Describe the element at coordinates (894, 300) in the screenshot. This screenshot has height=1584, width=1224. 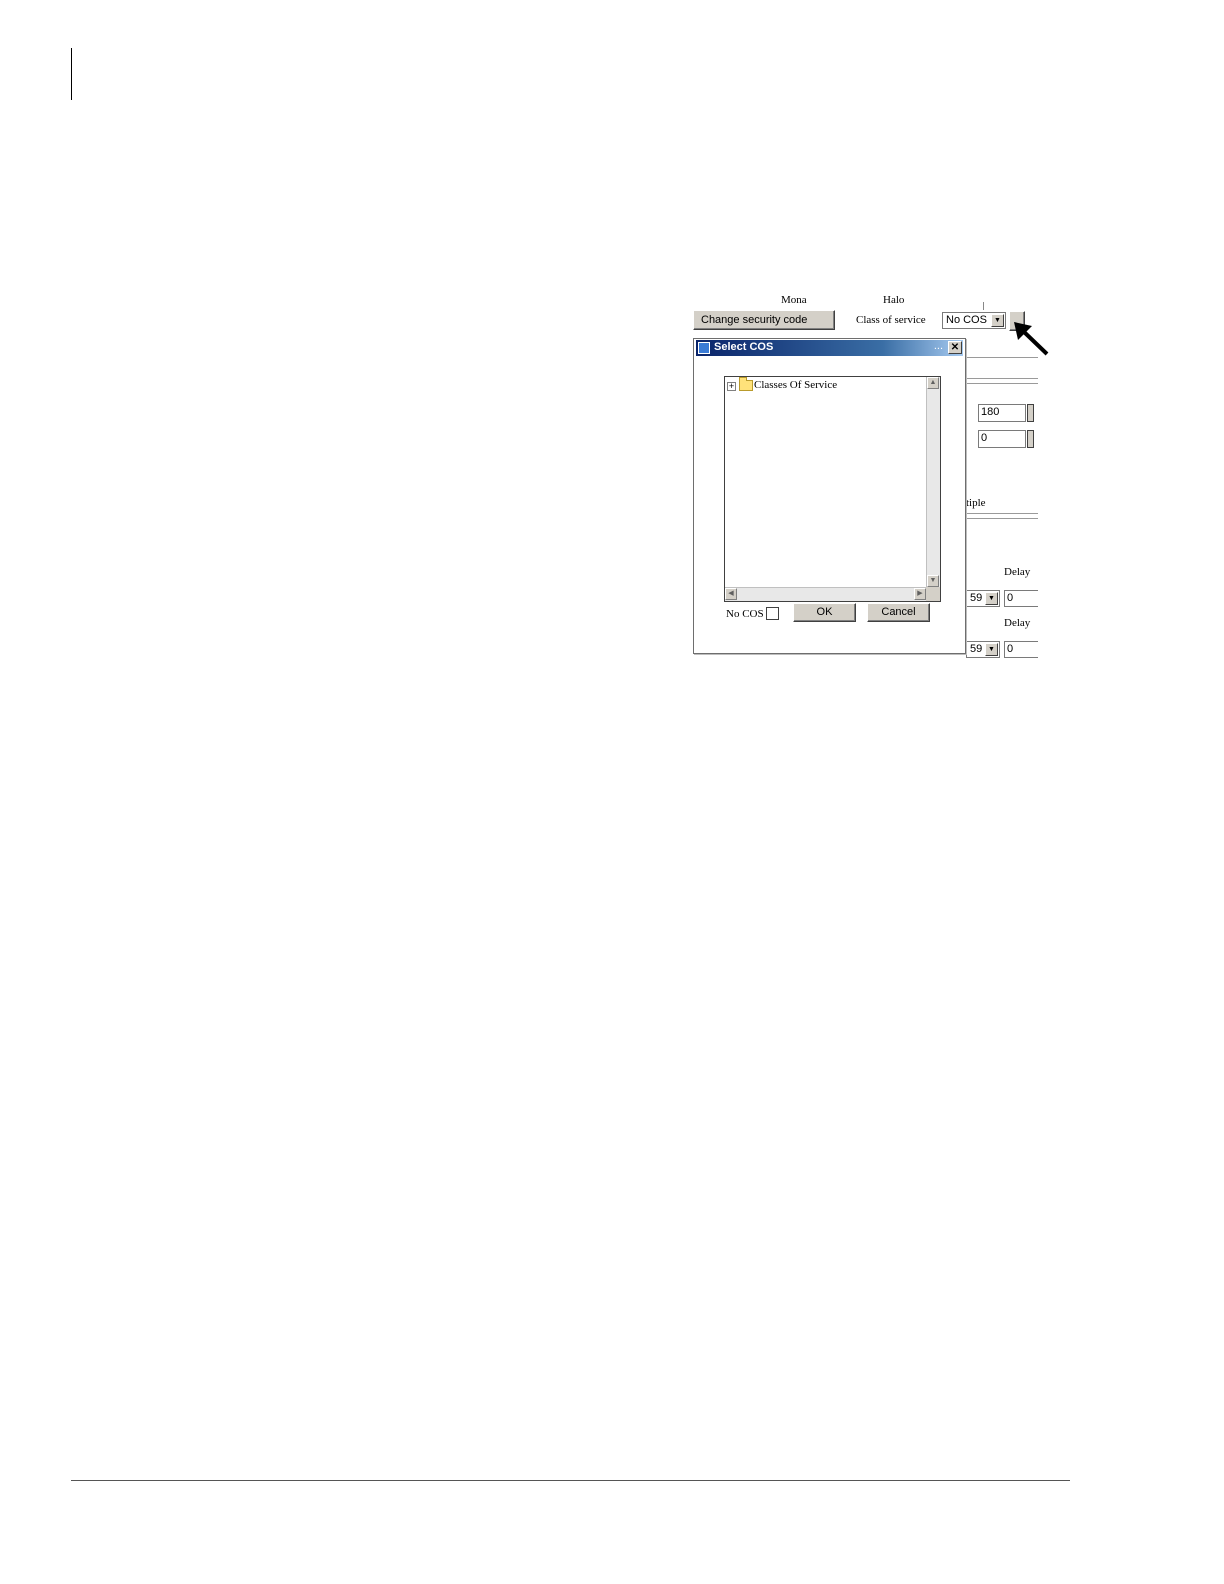
I see `cut-label-2: Halo` at that location.